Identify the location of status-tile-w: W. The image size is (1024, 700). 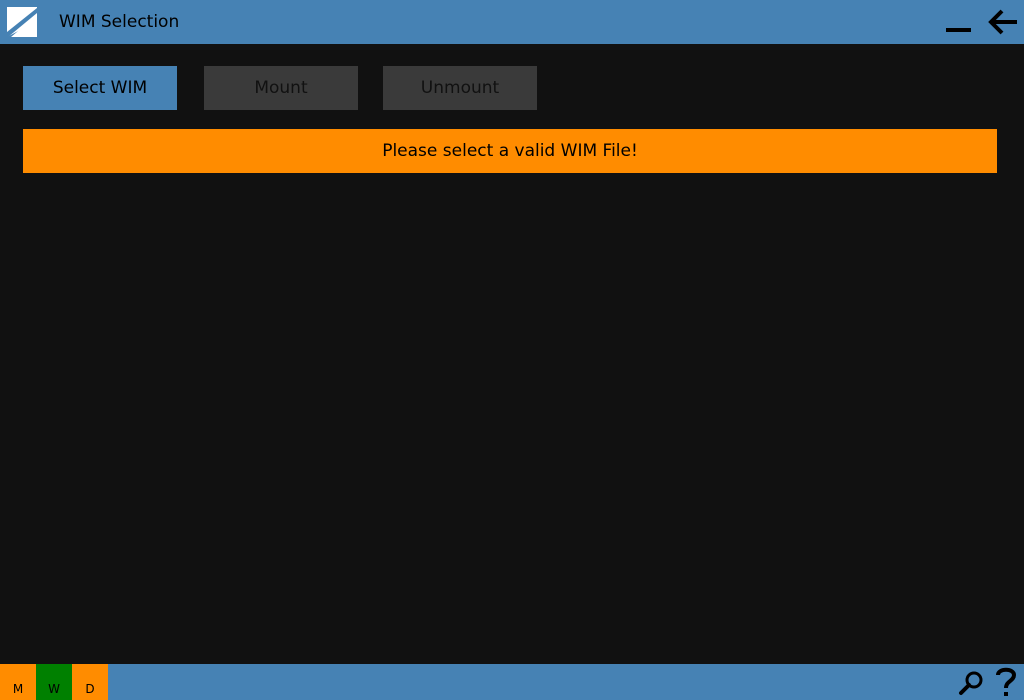
(54, 682).